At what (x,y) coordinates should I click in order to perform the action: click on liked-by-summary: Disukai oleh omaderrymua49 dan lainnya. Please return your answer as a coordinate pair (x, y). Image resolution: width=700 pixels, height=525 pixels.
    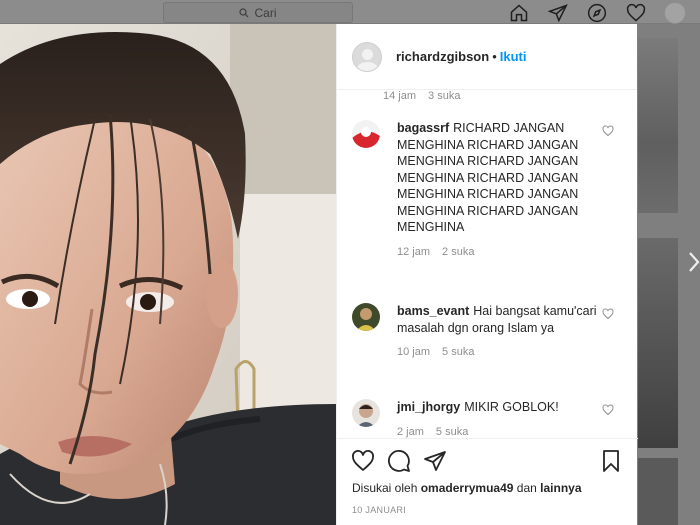
    Looking at the image, I should click on (467, 488).